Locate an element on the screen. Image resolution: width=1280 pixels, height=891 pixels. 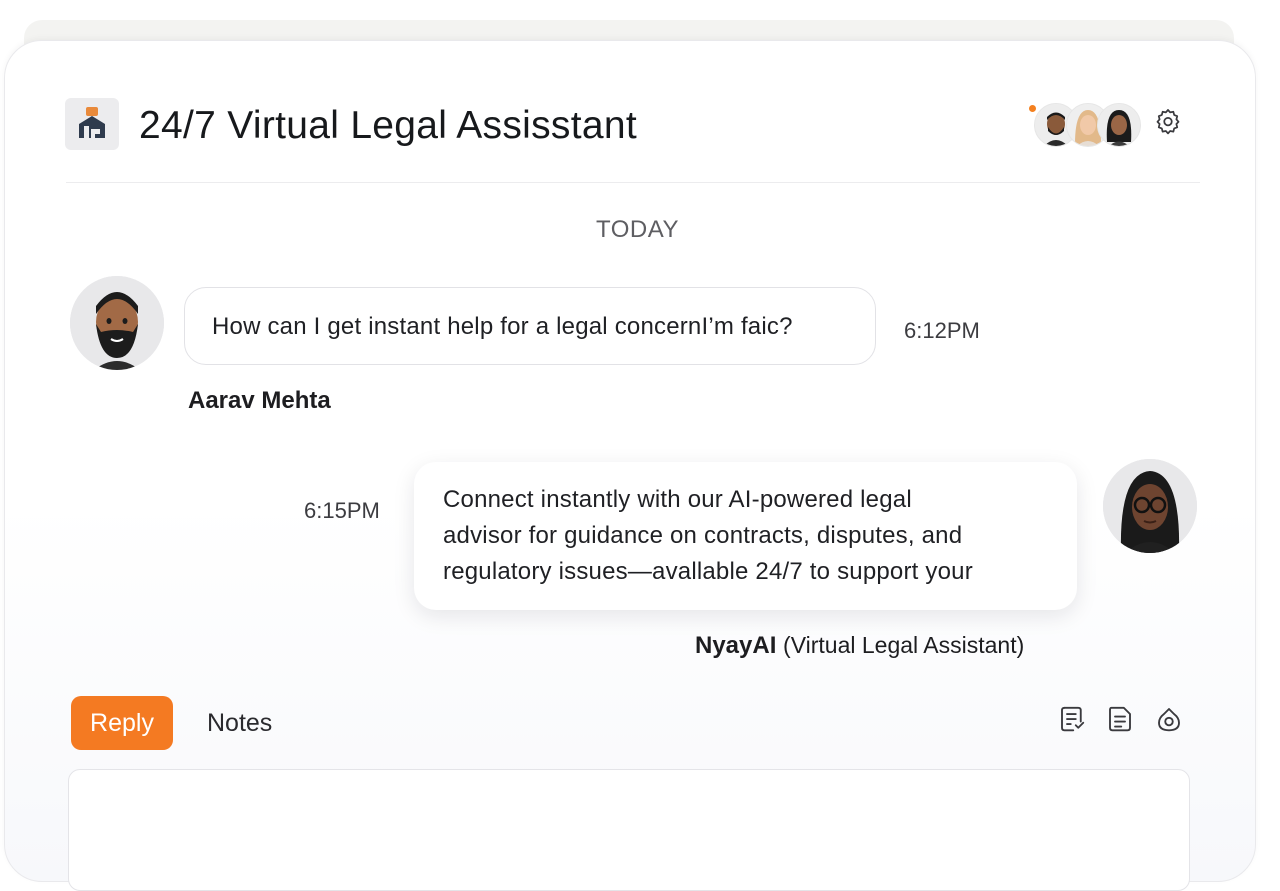
sender-name: Aarav Mehta is located at coordinates (259, 400).